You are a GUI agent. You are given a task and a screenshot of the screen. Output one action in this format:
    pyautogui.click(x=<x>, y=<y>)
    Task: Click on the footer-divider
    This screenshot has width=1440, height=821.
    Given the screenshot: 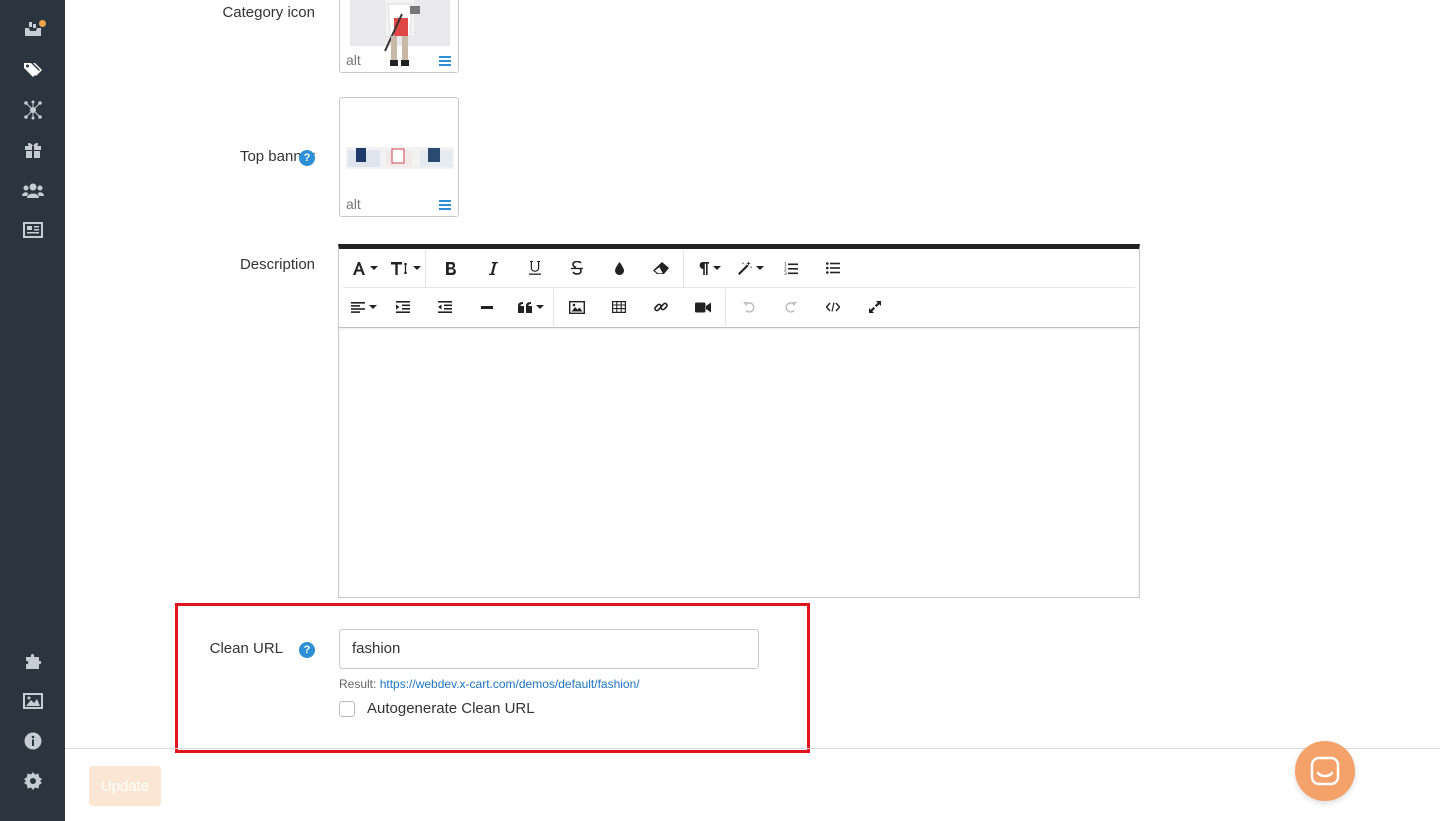 What is the action you would take?
    pyautogui.click(x=752, y=748)
    